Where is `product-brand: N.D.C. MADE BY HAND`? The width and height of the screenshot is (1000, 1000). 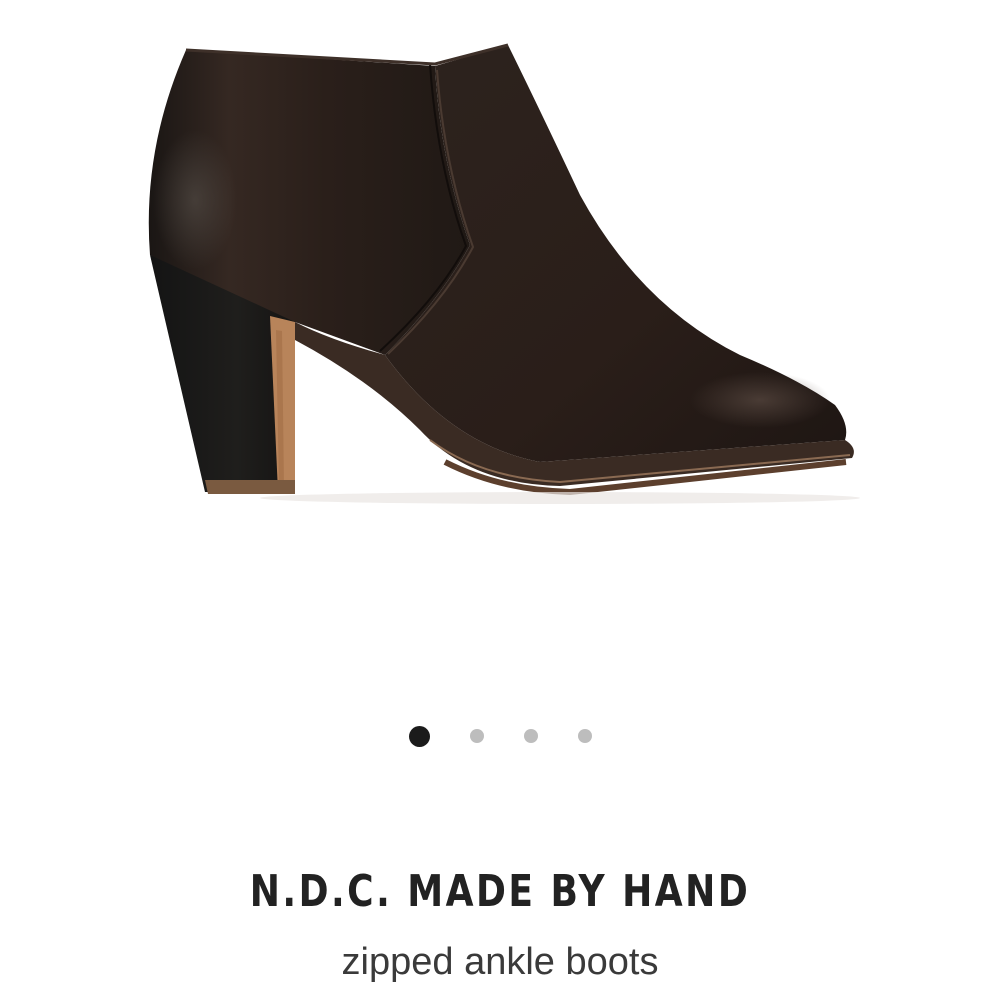
product-brand: N.D.C. MADE BY HAND is located at coordinates (500, 892).